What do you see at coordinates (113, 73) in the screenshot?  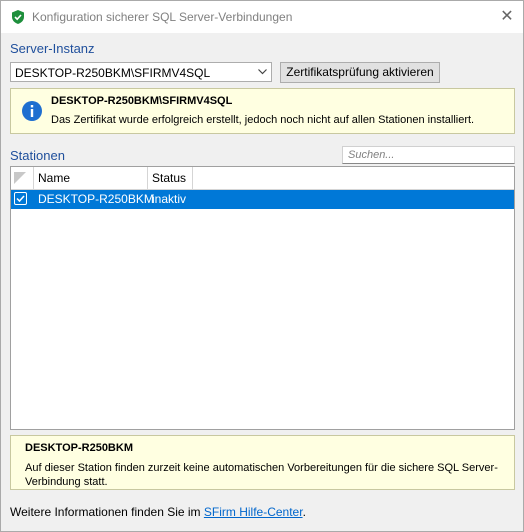 I see `server-instance-value: DESKTOP-R250BKM\SFIRMV4SQL` at bounding box center [113, 73].